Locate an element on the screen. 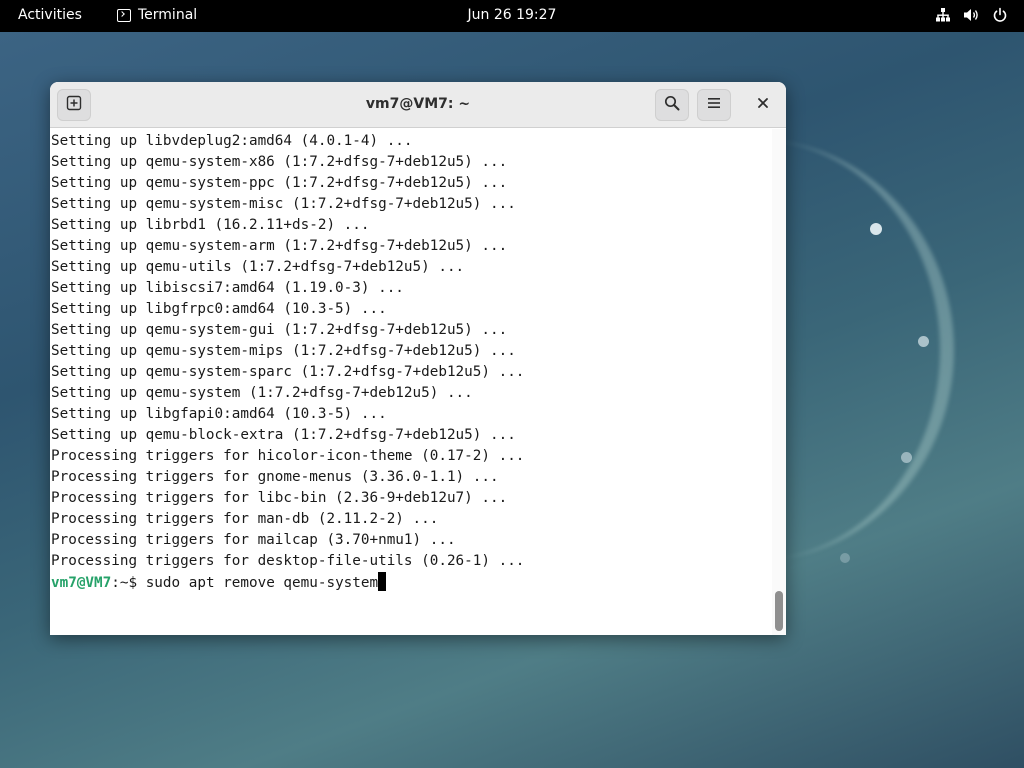 This screenshot has height=768, width=1024. hamburger-menu-icon is located at coordinates (714, 105).